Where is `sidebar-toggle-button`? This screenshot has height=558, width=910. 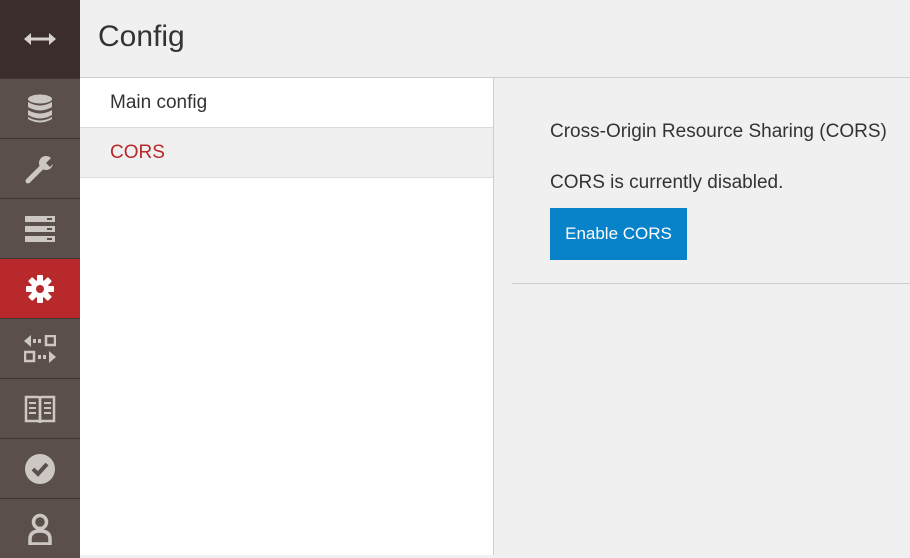
sidebar-toggle-button is located at coordinates (40, 39).